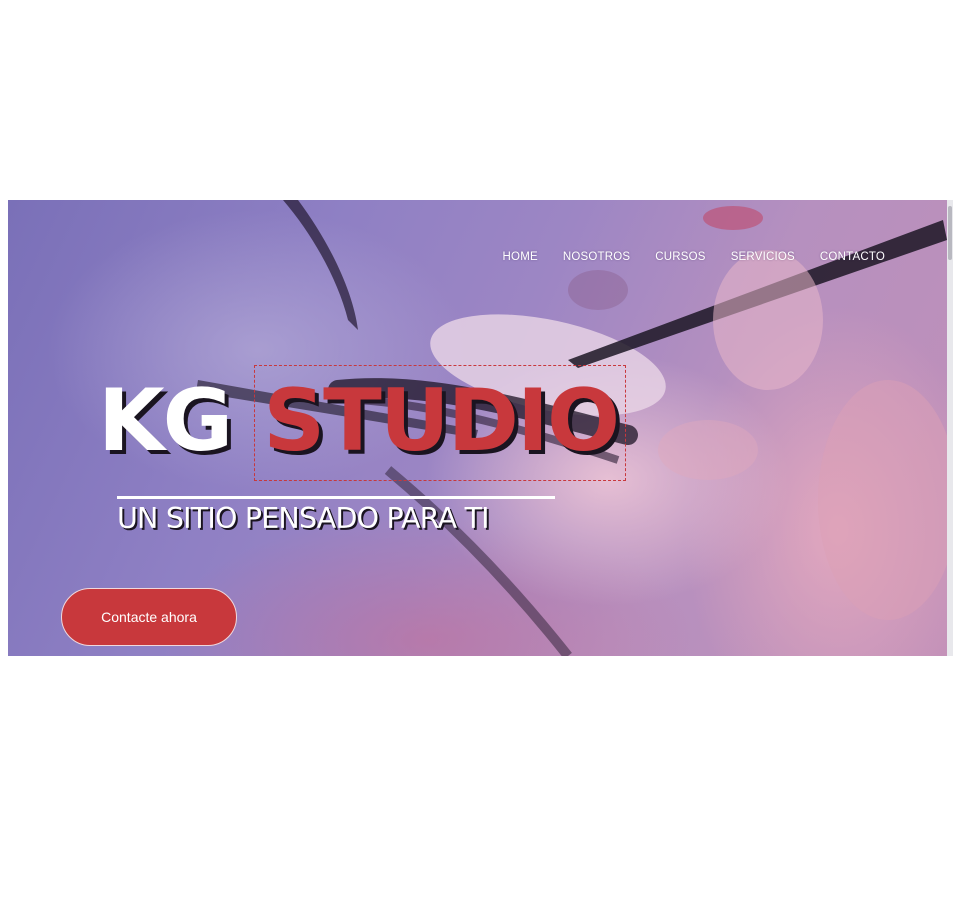 This screenshot has height=908, width=959. I want to click on hero-subtitle: UN SITIO PENSADO PARA TI, so click(303, 518).